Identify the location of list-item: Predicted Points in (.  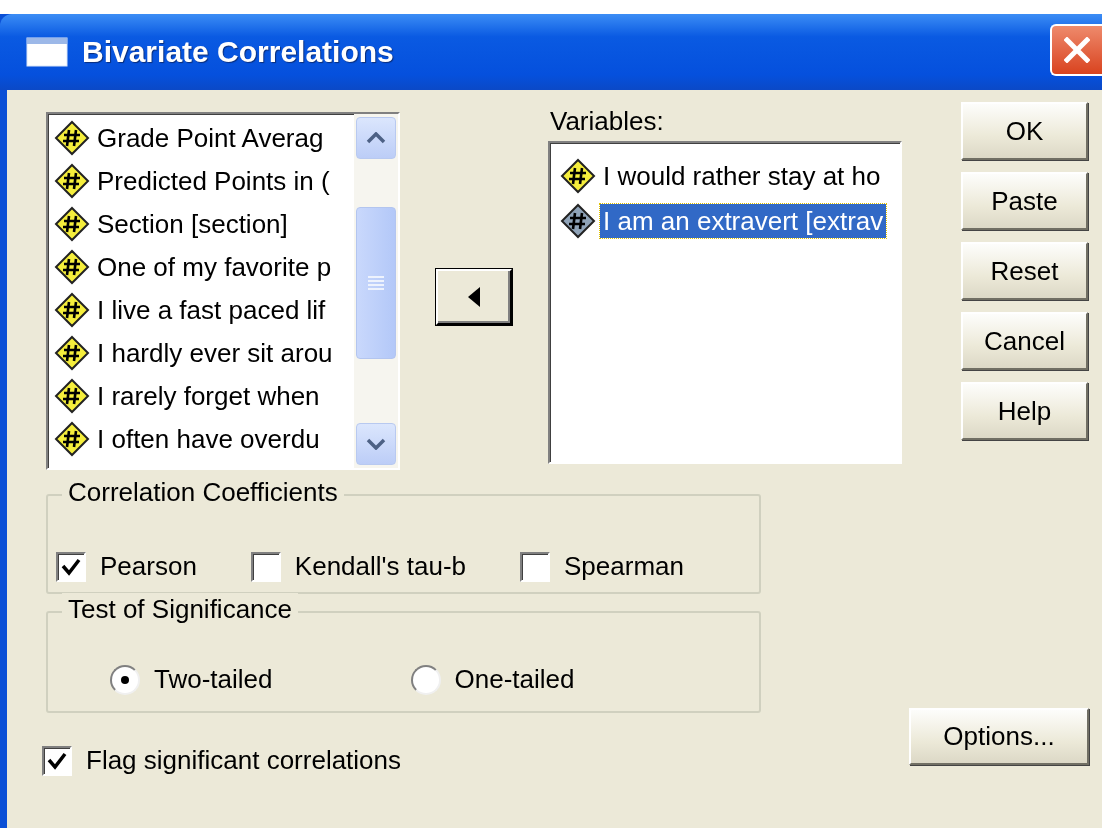
(213, 180).